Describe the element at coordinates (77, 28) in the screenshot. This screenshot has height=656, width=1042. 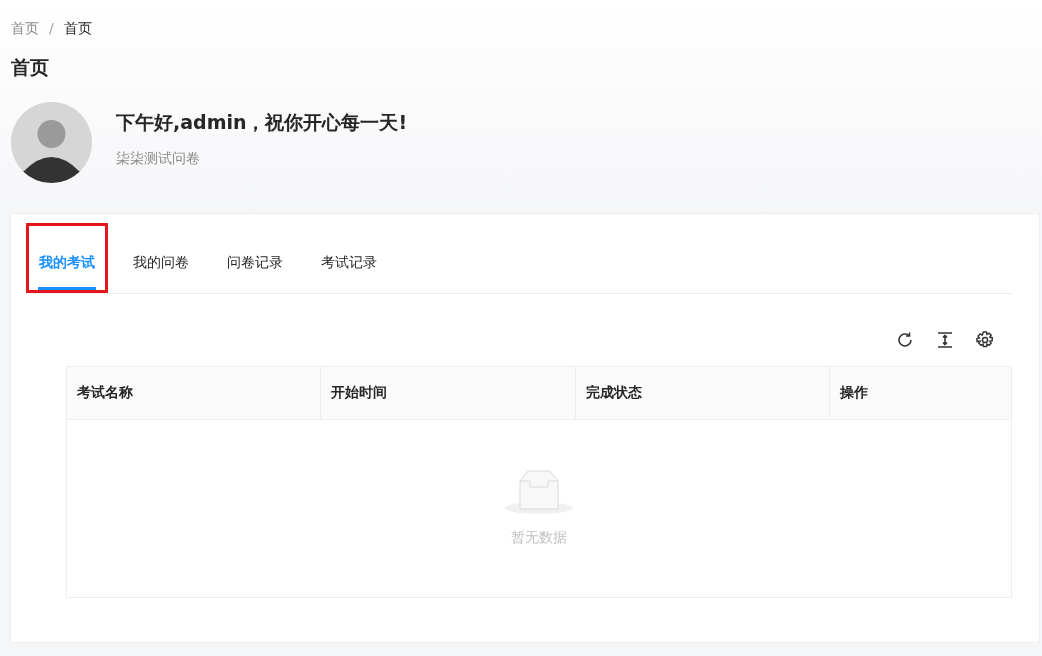
I see `breadcrumb-current: 首页` at that location.